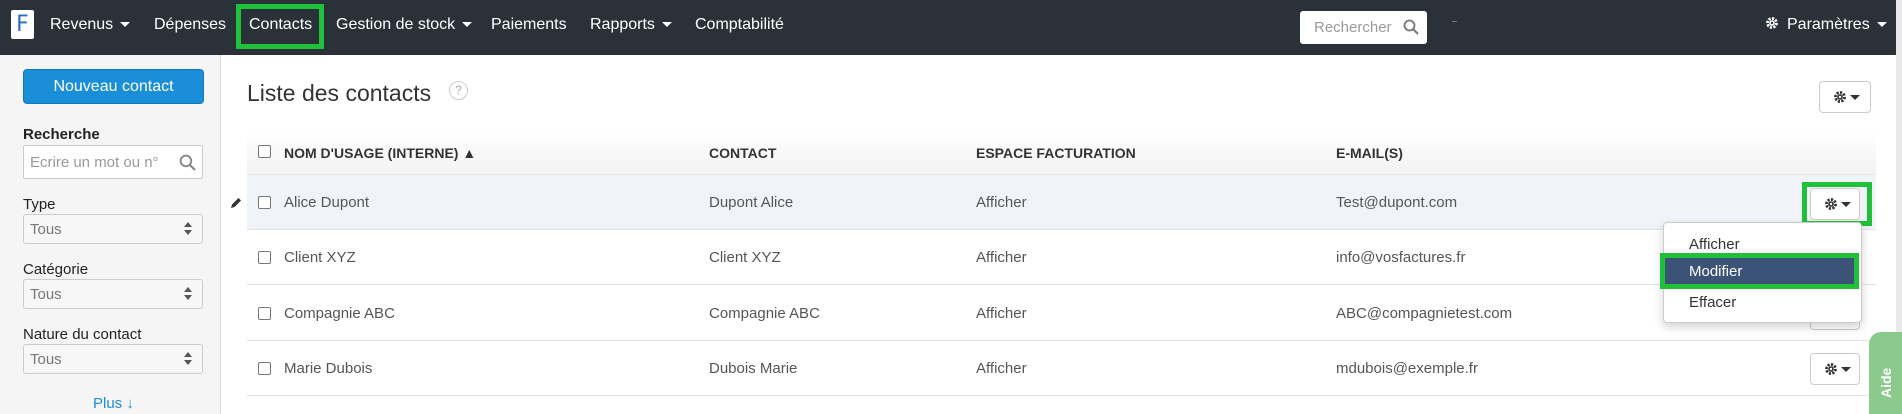  I want to click on more-filters-link: Plus ↓, so click(113, 403).